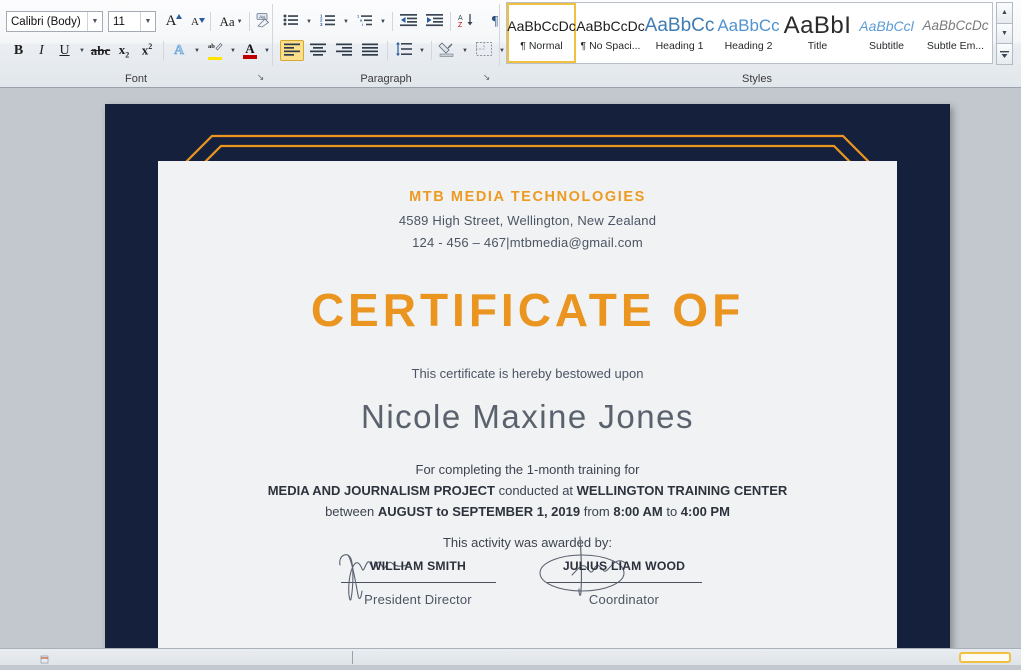  What do you see at coordinates (748, 45) in the screenshot?
I see `style-label: Heading 2` at bounding box center [748, 45].